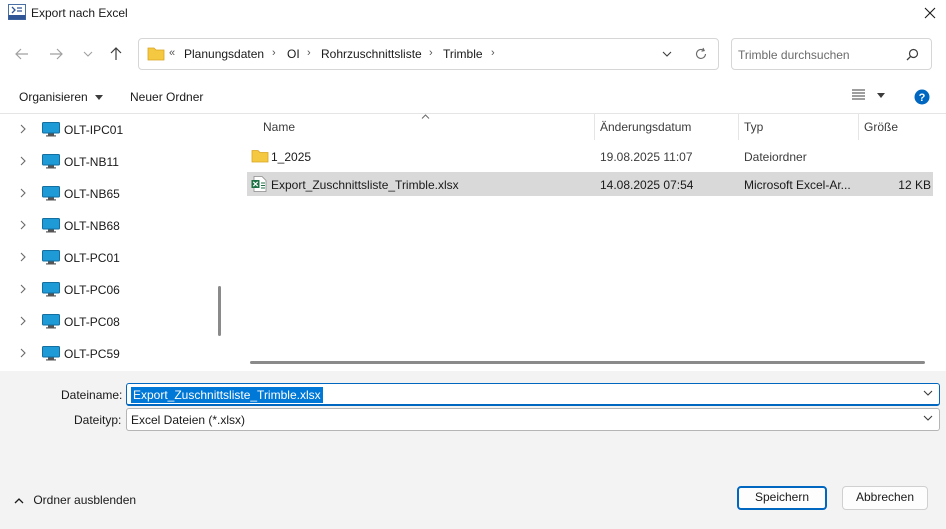 The image size is (946, 529). What do you see at coordinates (224, 54) in the screenshot?
I see `breadcrumb-item: Planungsdaten` at bounding box center [224, 54].